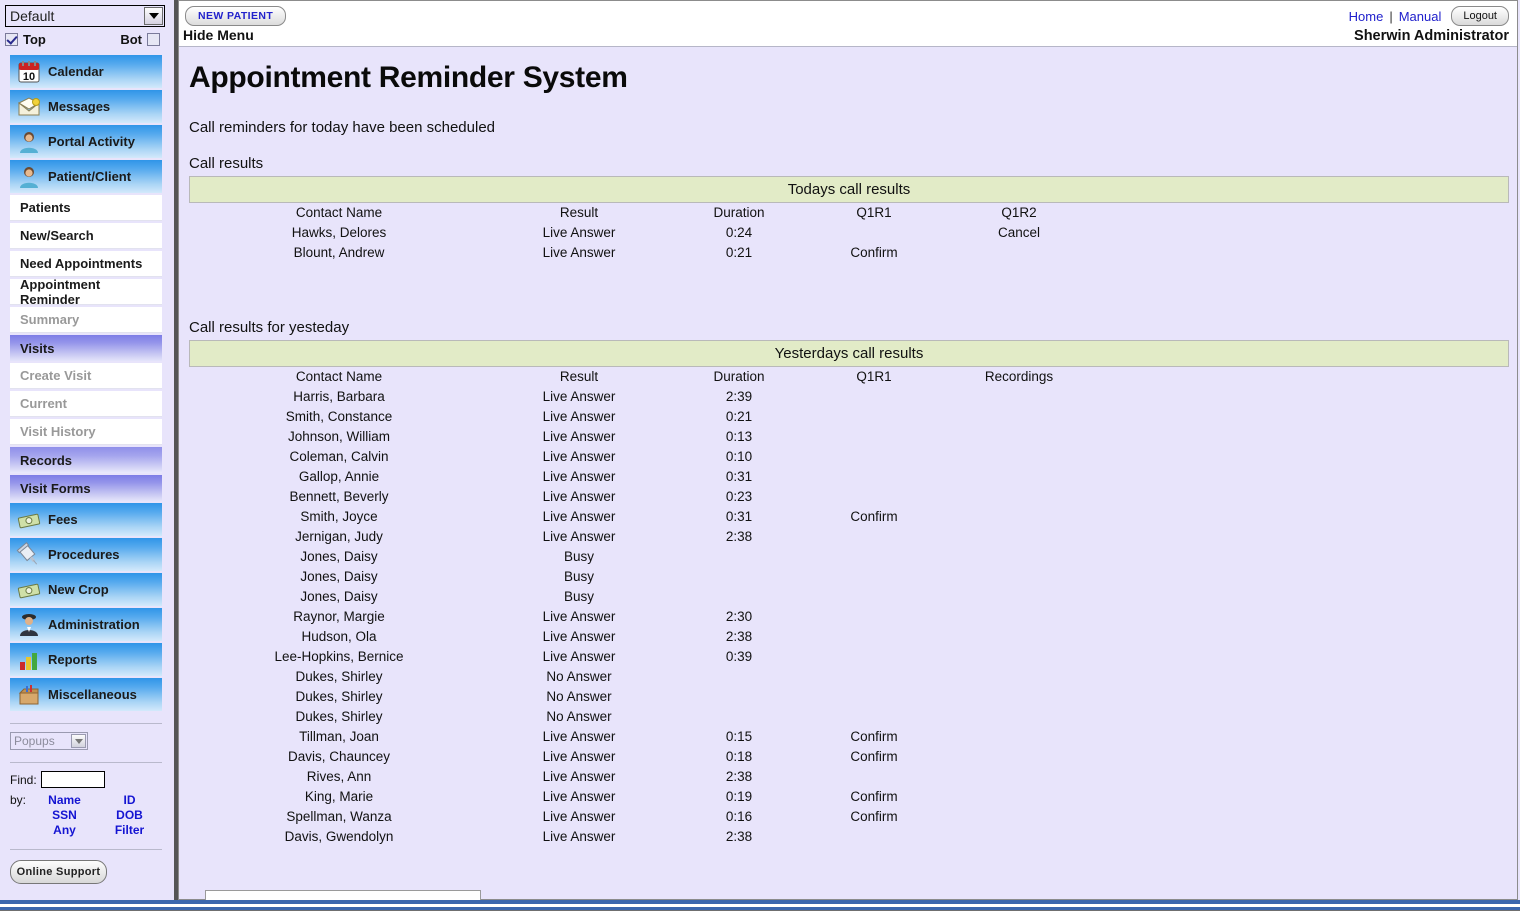  What do you see at coordinates (86, 176) in the screenshot?
I see `sidebar-item-patient-client: Patient/Client` at bounding box center [86, 176].